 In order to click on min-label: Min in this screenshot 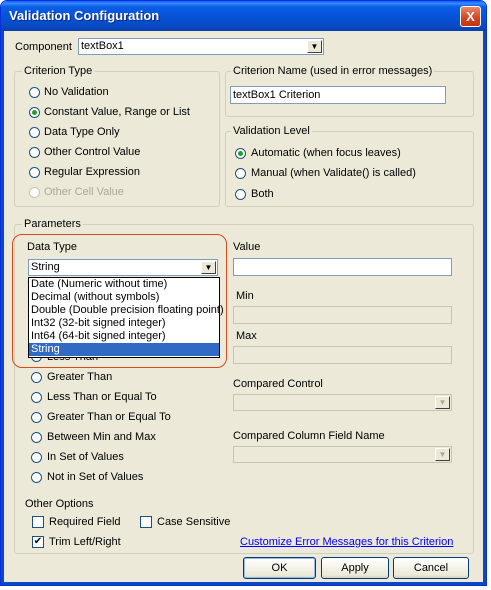, I will do `click(245, 296)`.